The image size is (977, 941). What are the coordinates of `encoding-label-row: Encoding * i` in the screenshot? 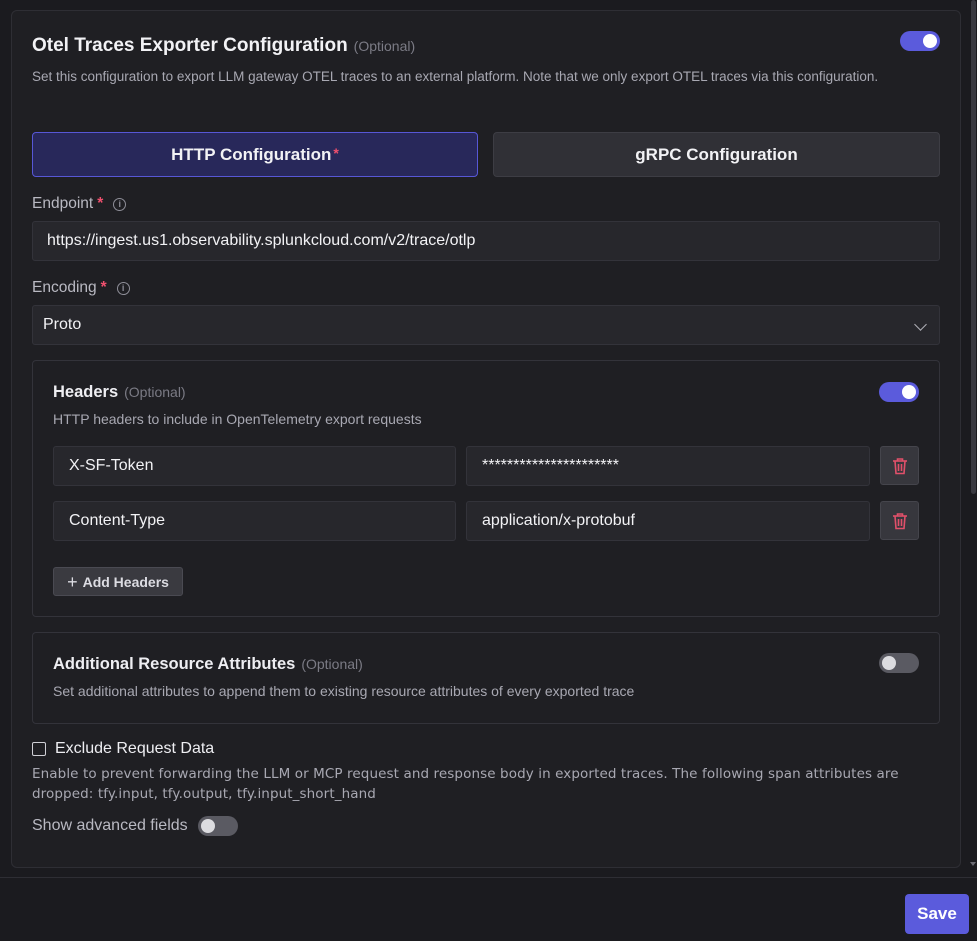 It's located at (81, 288).